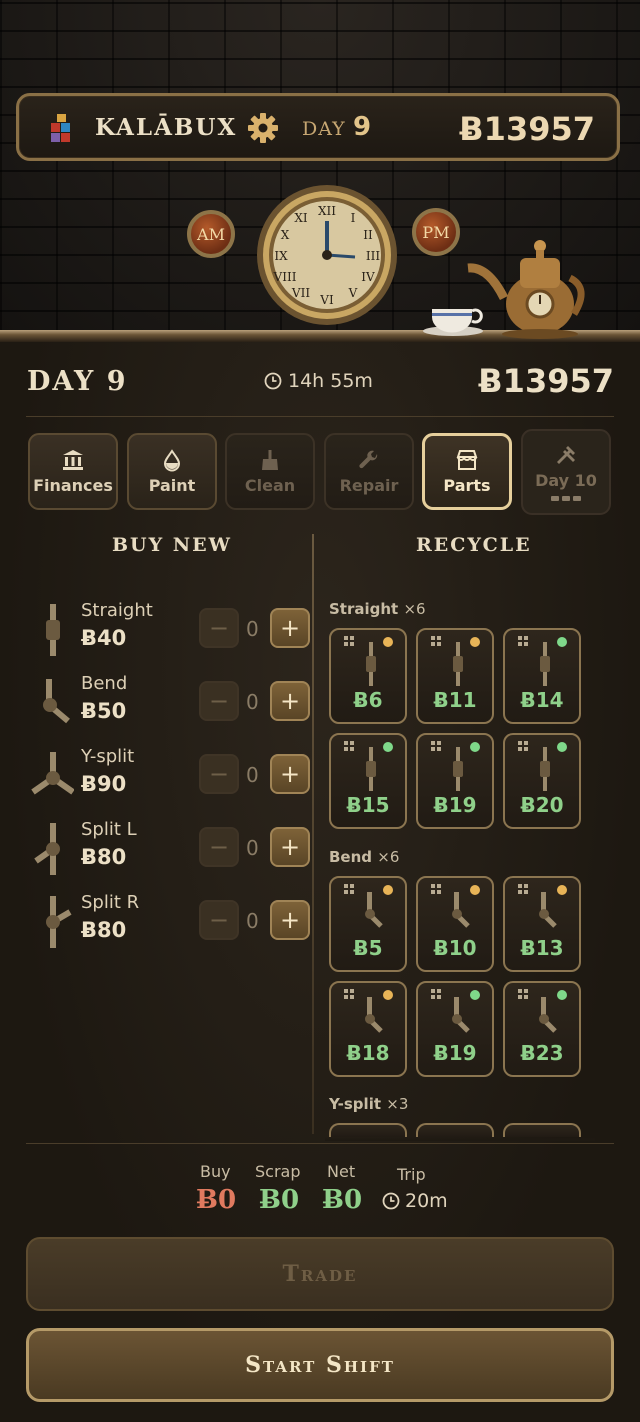  What do you see at coordinates (368, 676) in the screenshot?
I see `recycle-card: Ƀ6` at bounding box center [368, 676].